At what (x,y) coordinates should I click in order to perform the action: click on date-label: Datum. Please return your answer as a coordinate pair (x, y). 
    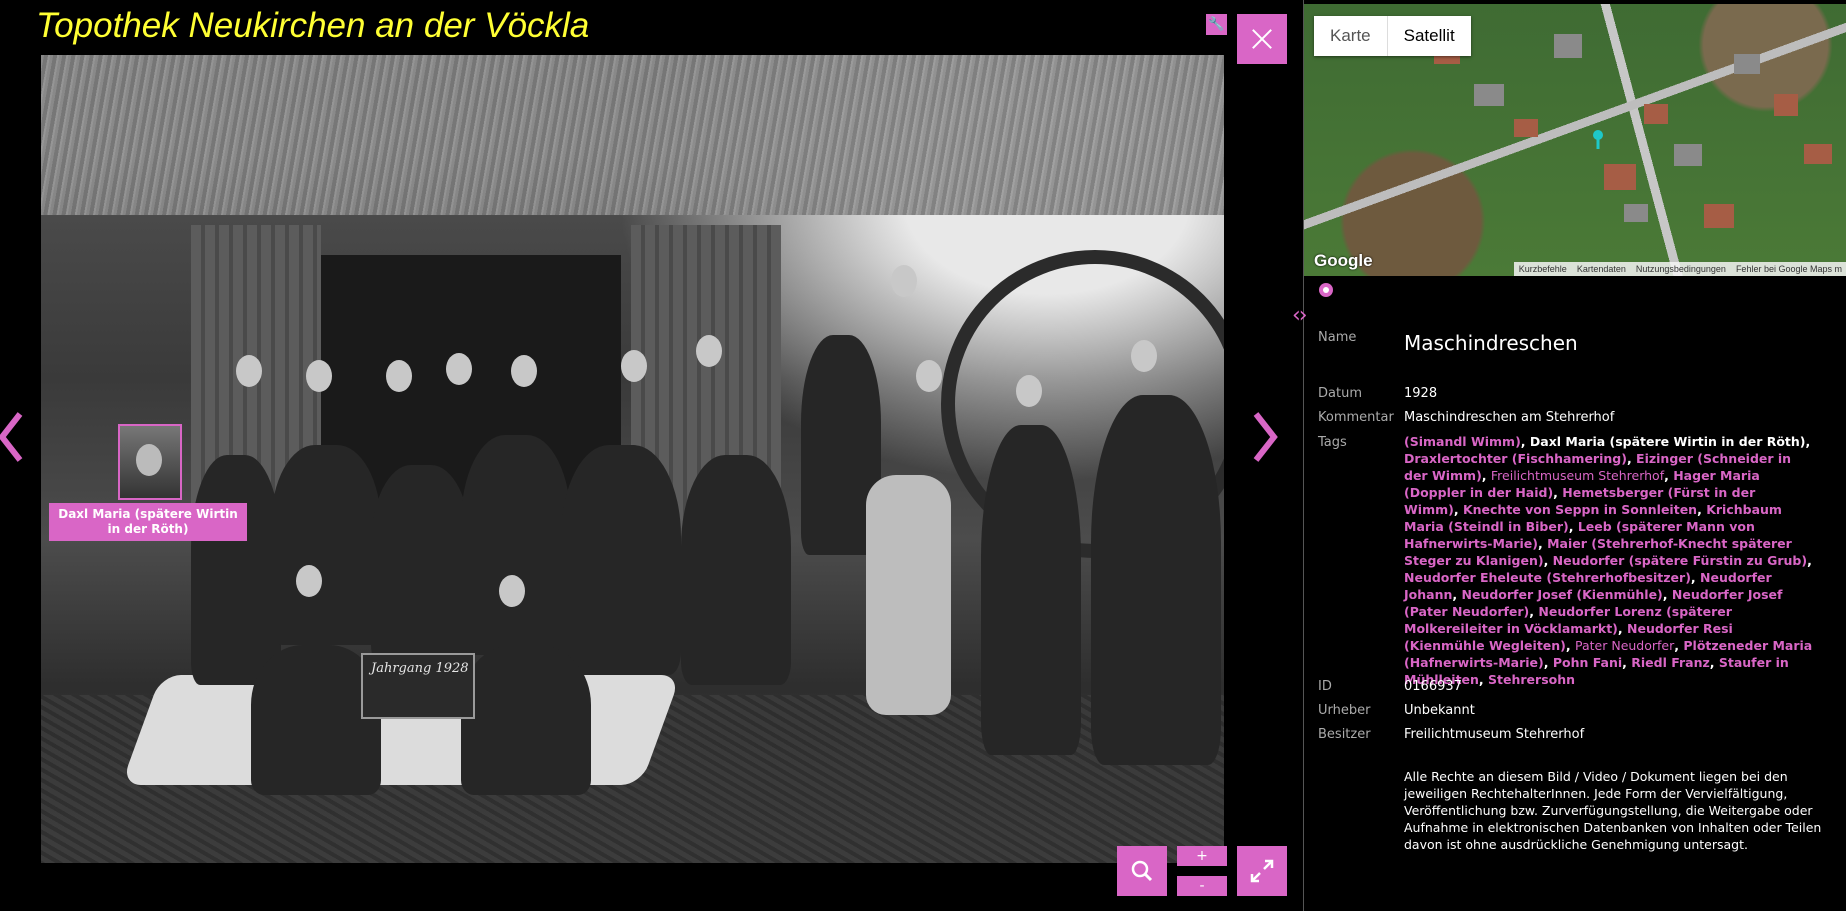
    Looking at the image, I should click on (1340, 393).